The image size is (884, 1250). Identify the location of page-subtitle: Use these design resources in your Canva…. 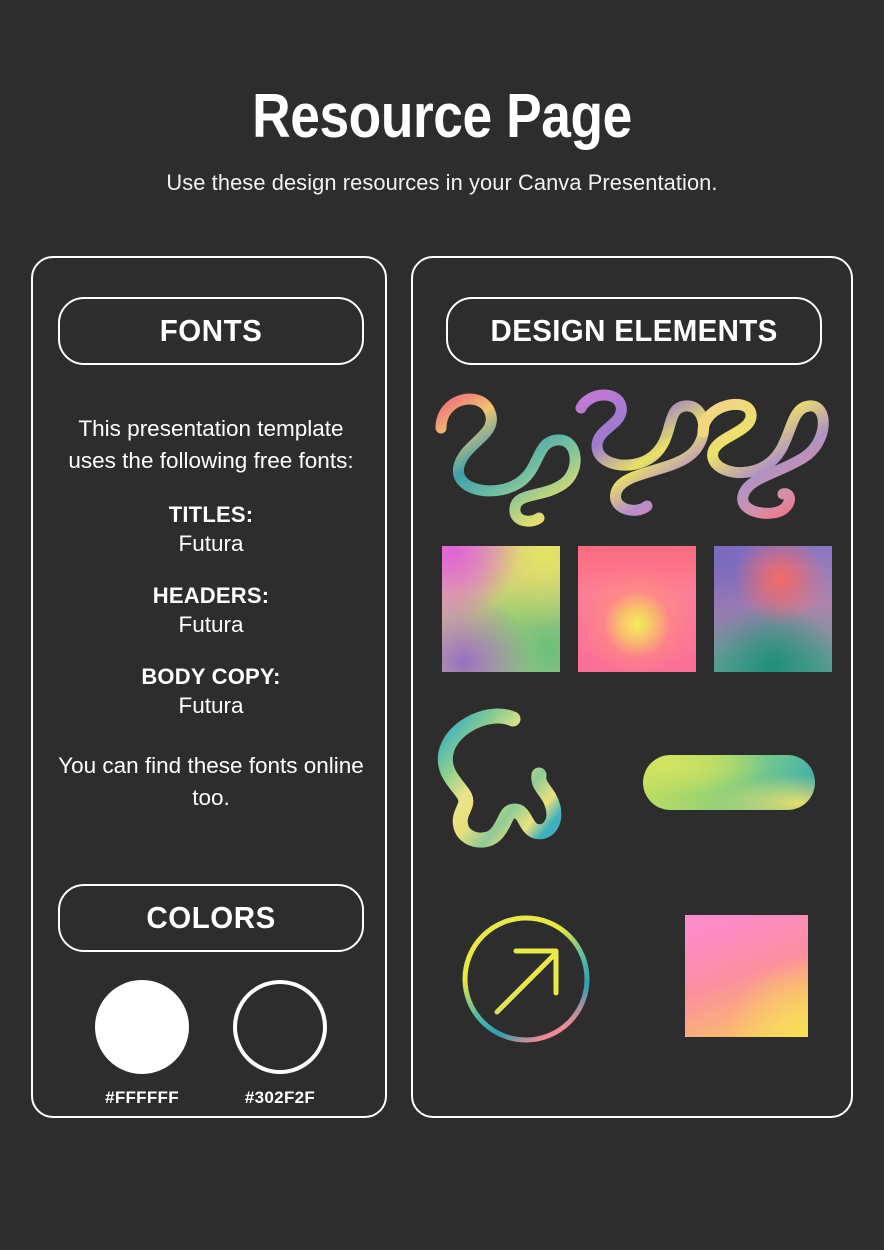
(442, 182).